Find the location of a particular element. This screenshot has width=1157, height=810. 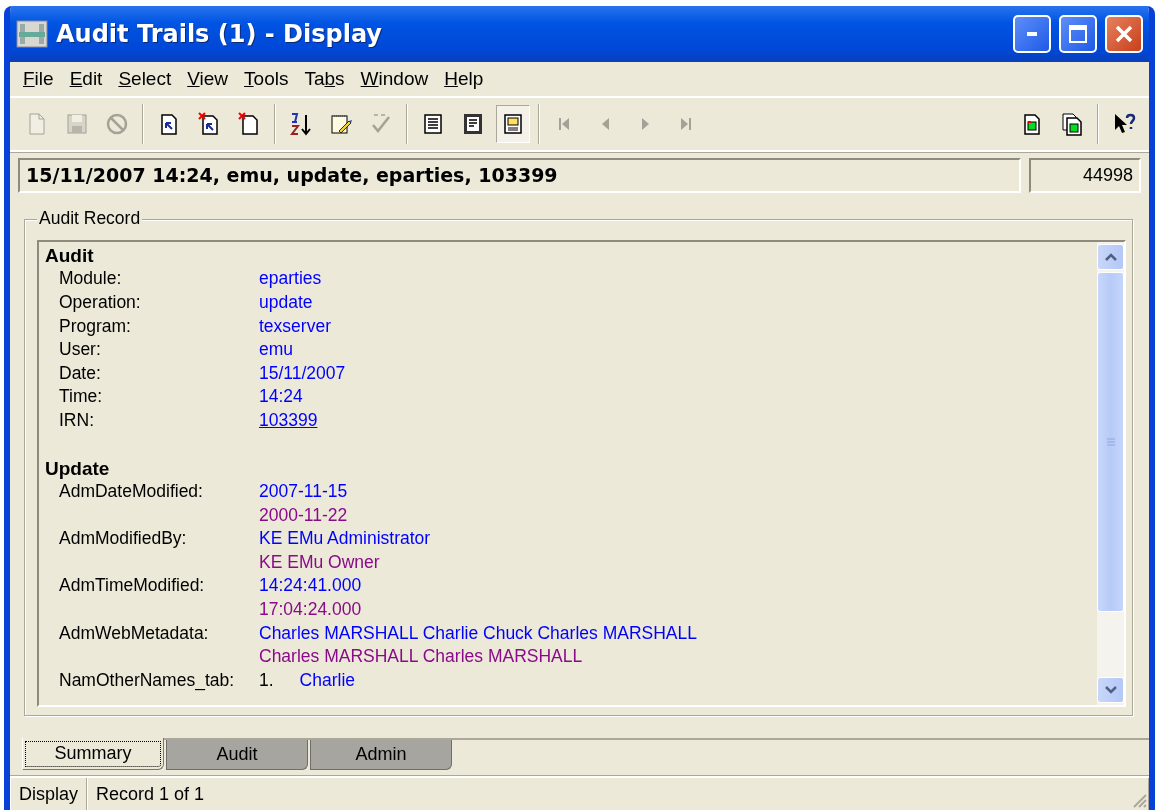

field-label: User: is located at coordinates (80, 350).